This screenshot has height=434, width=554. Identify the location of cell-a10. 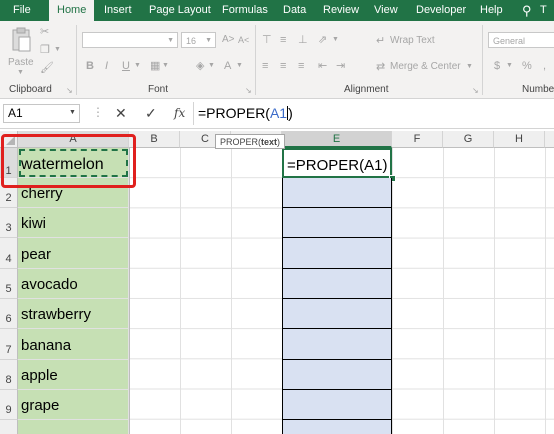
(73, 427).